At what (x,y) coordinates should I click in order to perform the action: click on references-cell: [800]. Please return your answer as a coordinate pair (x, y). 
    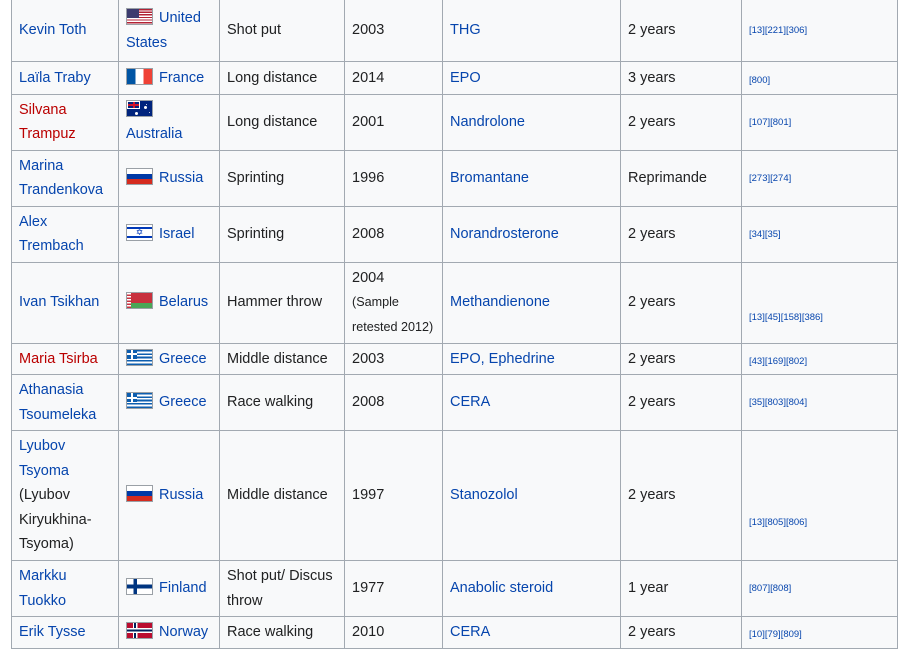
    Looking at the image, I should click on (819, 78).